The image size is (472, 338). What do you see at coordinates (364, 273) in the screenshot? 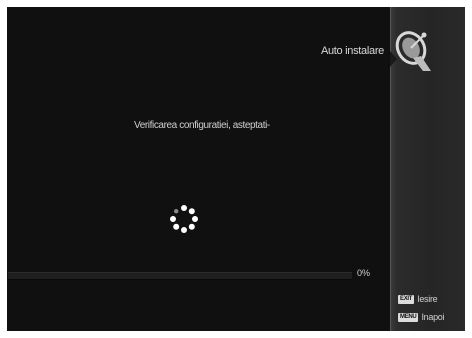
I see `progress-percent: 0%` at bounding box center [364, 273].